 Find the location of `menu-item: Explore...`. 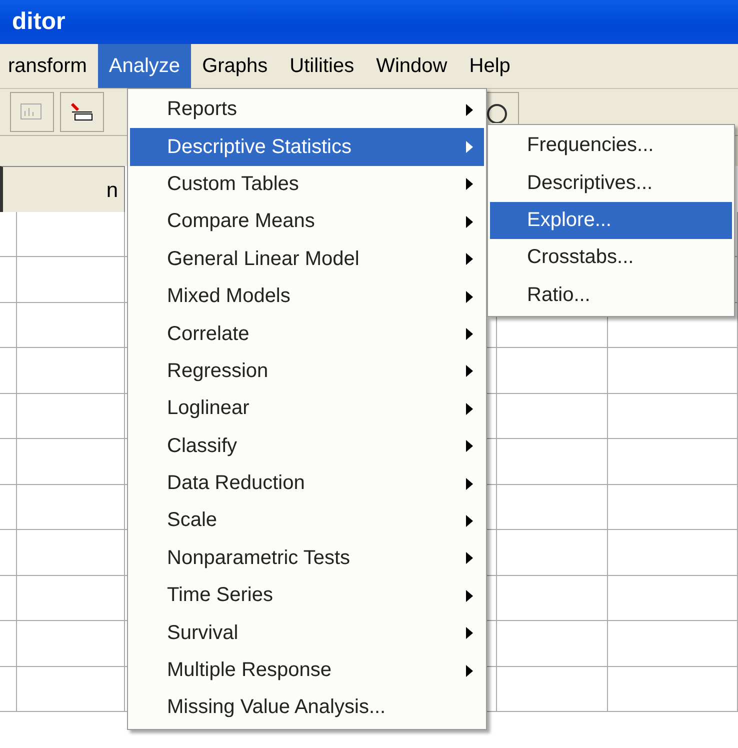

menu-item: Explore... is located at coordinates (611, 221).